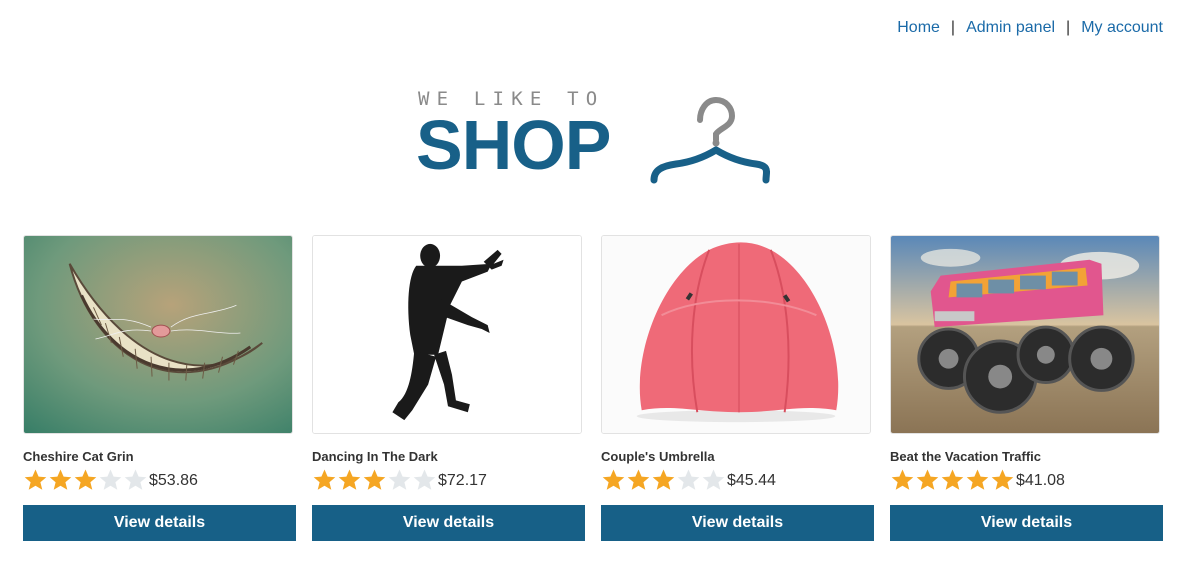 This screenshot has width=1182, height=563. I want to click on product-name: Dancing In The Dark, so click(375, 456).